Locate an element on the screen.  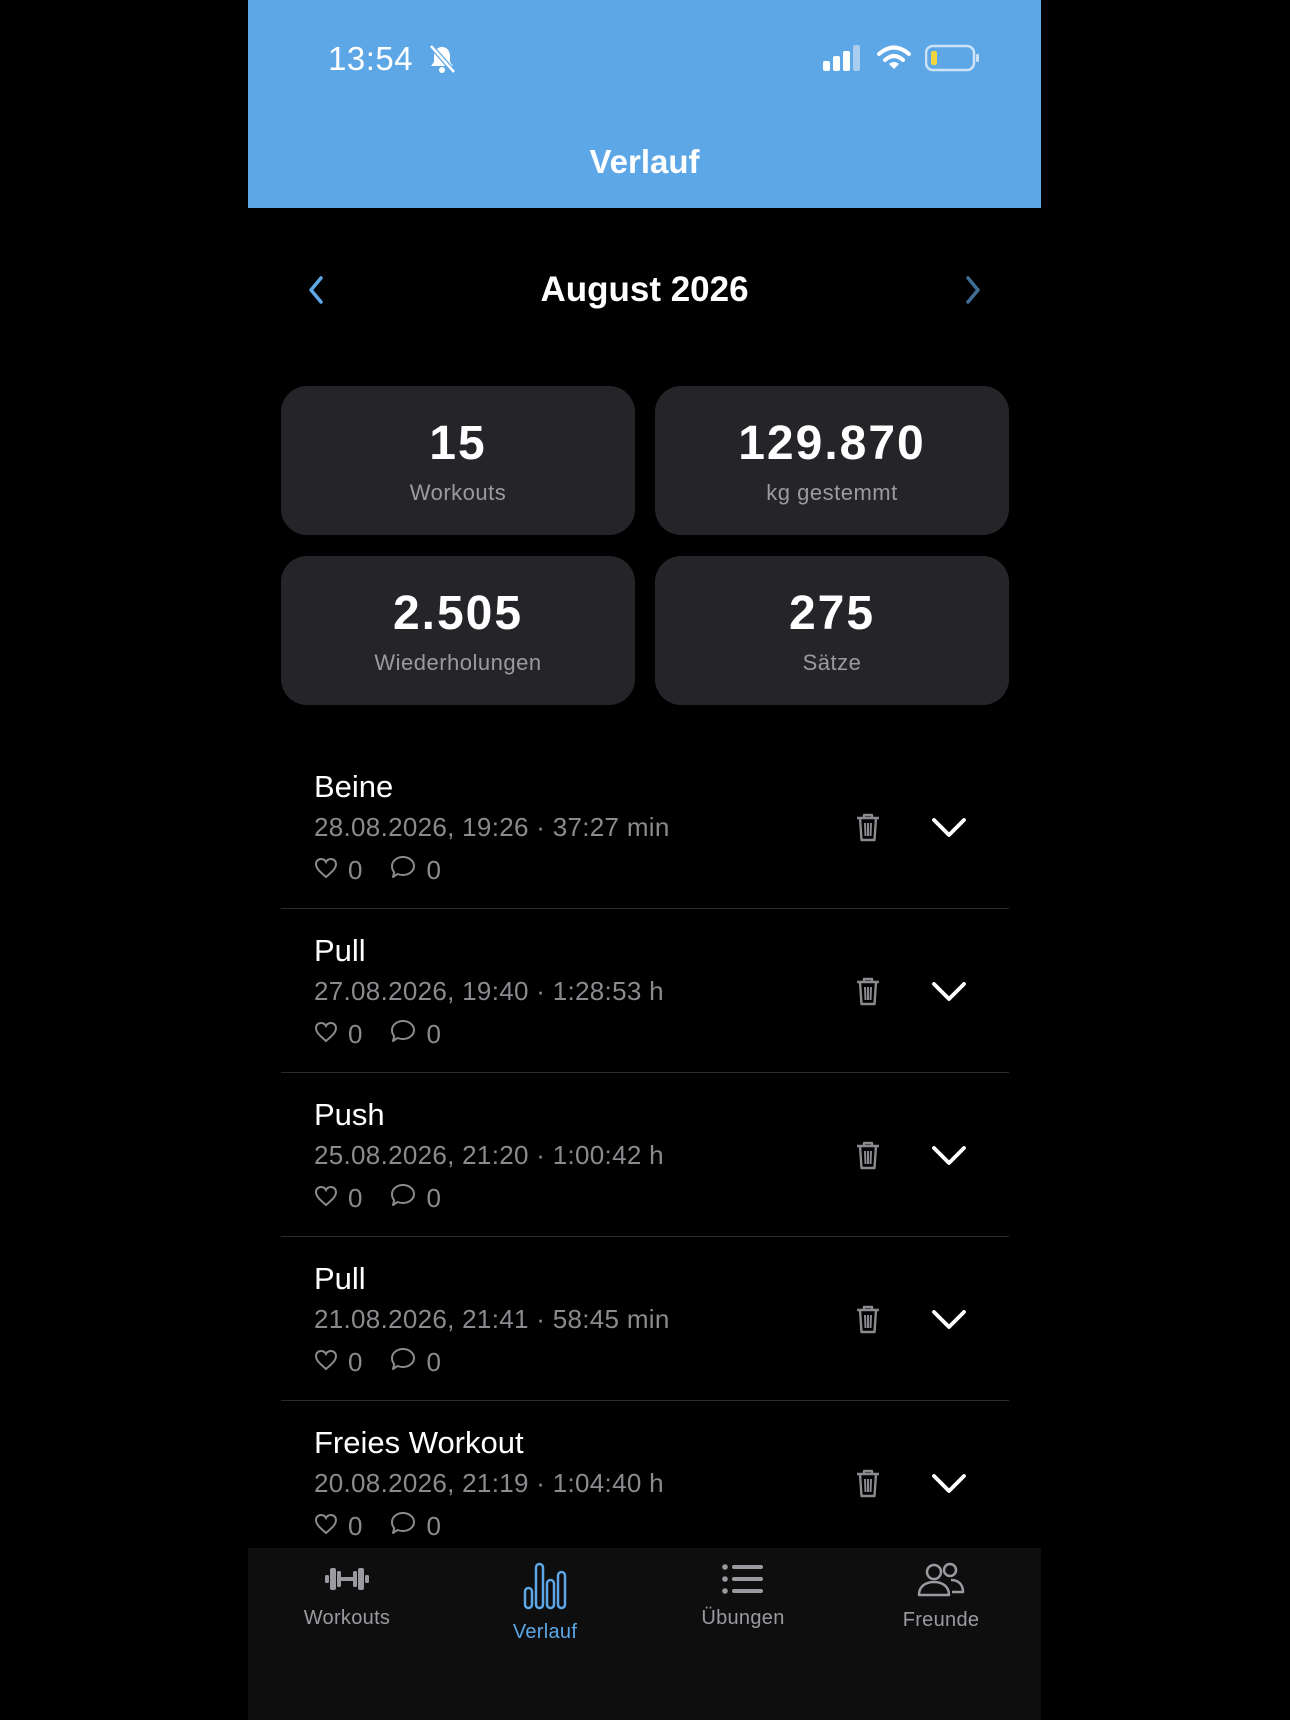
stat-value: 129.870 is located at coordinates (832, 443).